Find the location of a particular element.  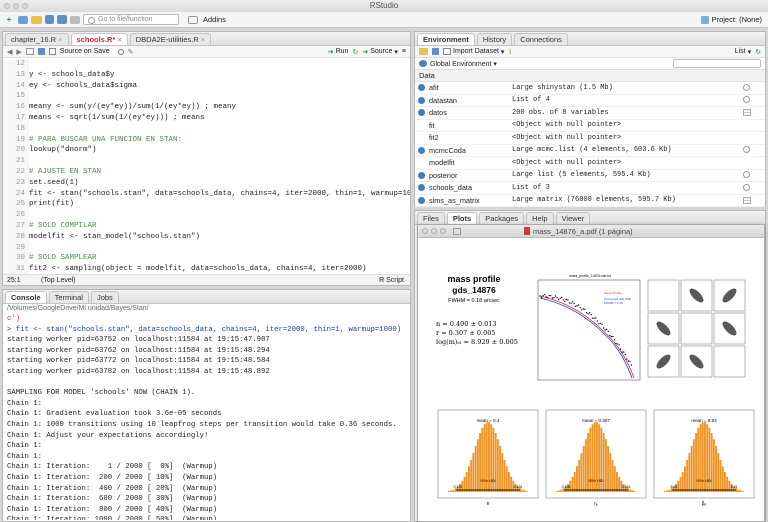

save-all-icon is located at coordinates (62, 19).